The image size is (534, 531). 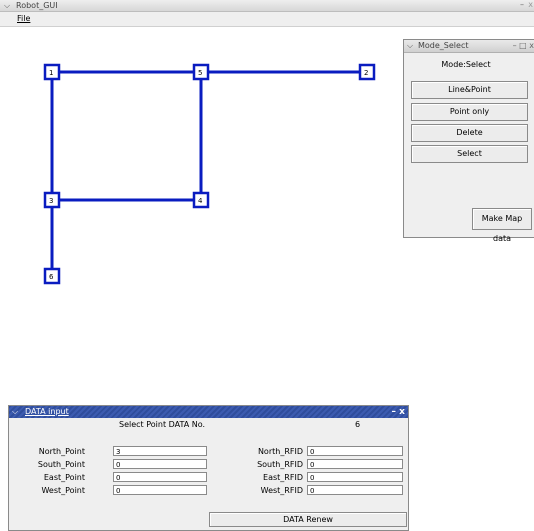 What do you see at coordinates (160, 464) in the screenshot?
I see `south-point-field: 0` at bounding box center [160, 464].